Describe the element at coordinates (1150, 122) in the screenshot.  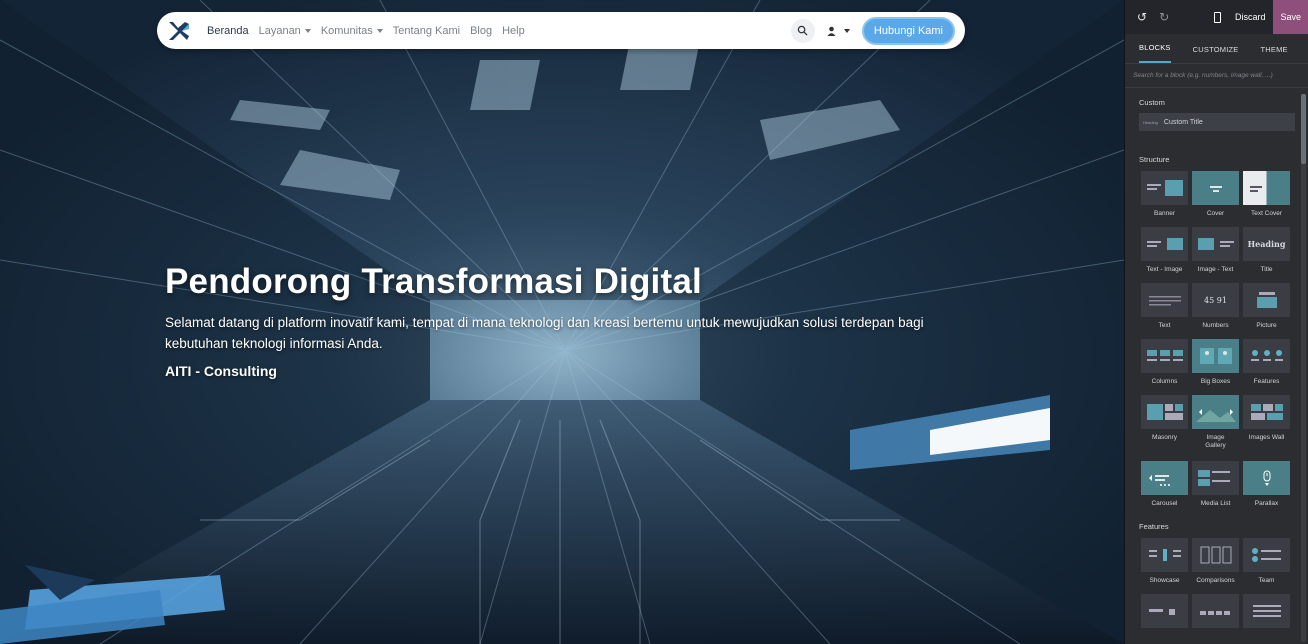
I see `heading-mini-label: Heading` at that location.